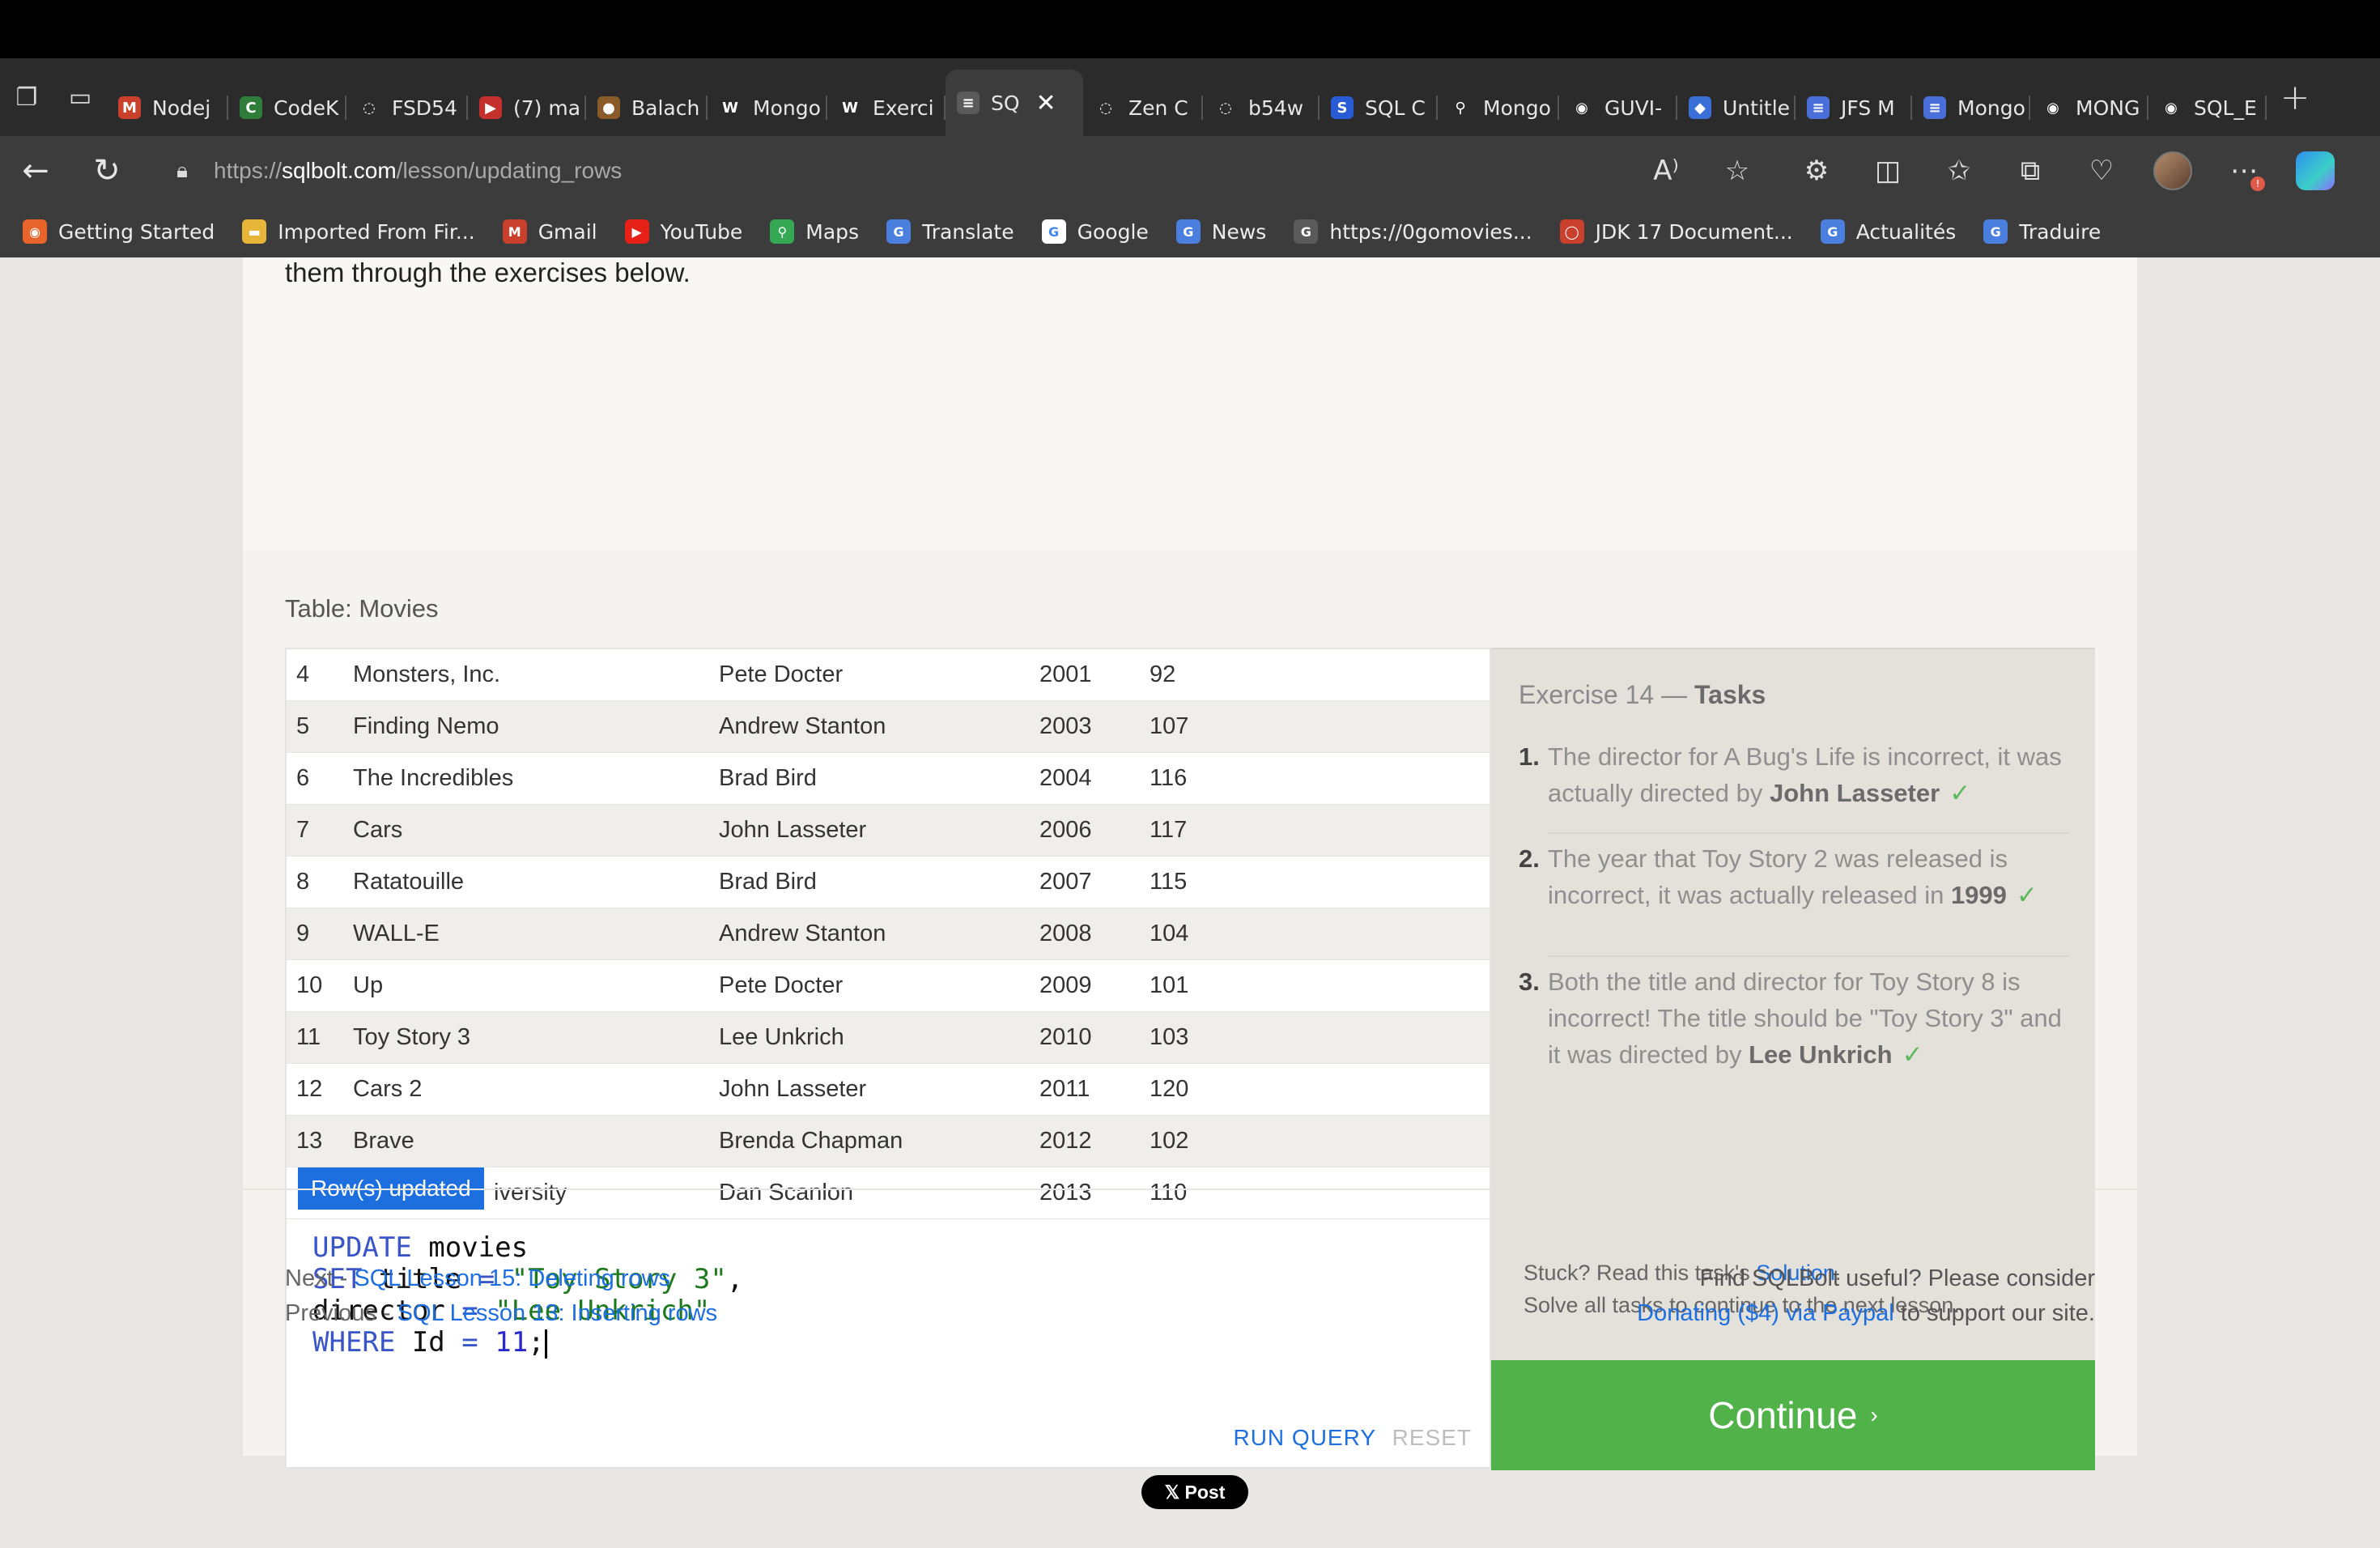 This screenshot has width=2380, height=1548. What do you see at coordinates (557, 1313) in the screenshot?
I see `previous-lesson-link: SQL Lesson 13: Inserting rows` at bounding box center [557, 1313].